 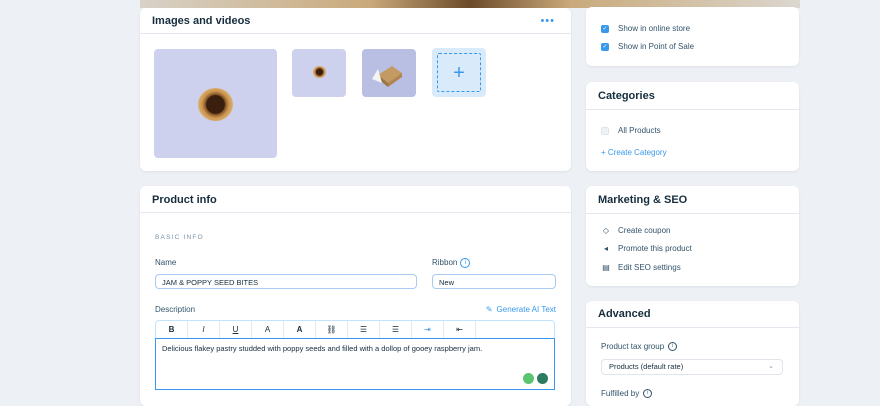 What do you see at coordinates (428, 329) in the screenshot?
I see `indent-button: ⇥` at bounding box center [428, 329].